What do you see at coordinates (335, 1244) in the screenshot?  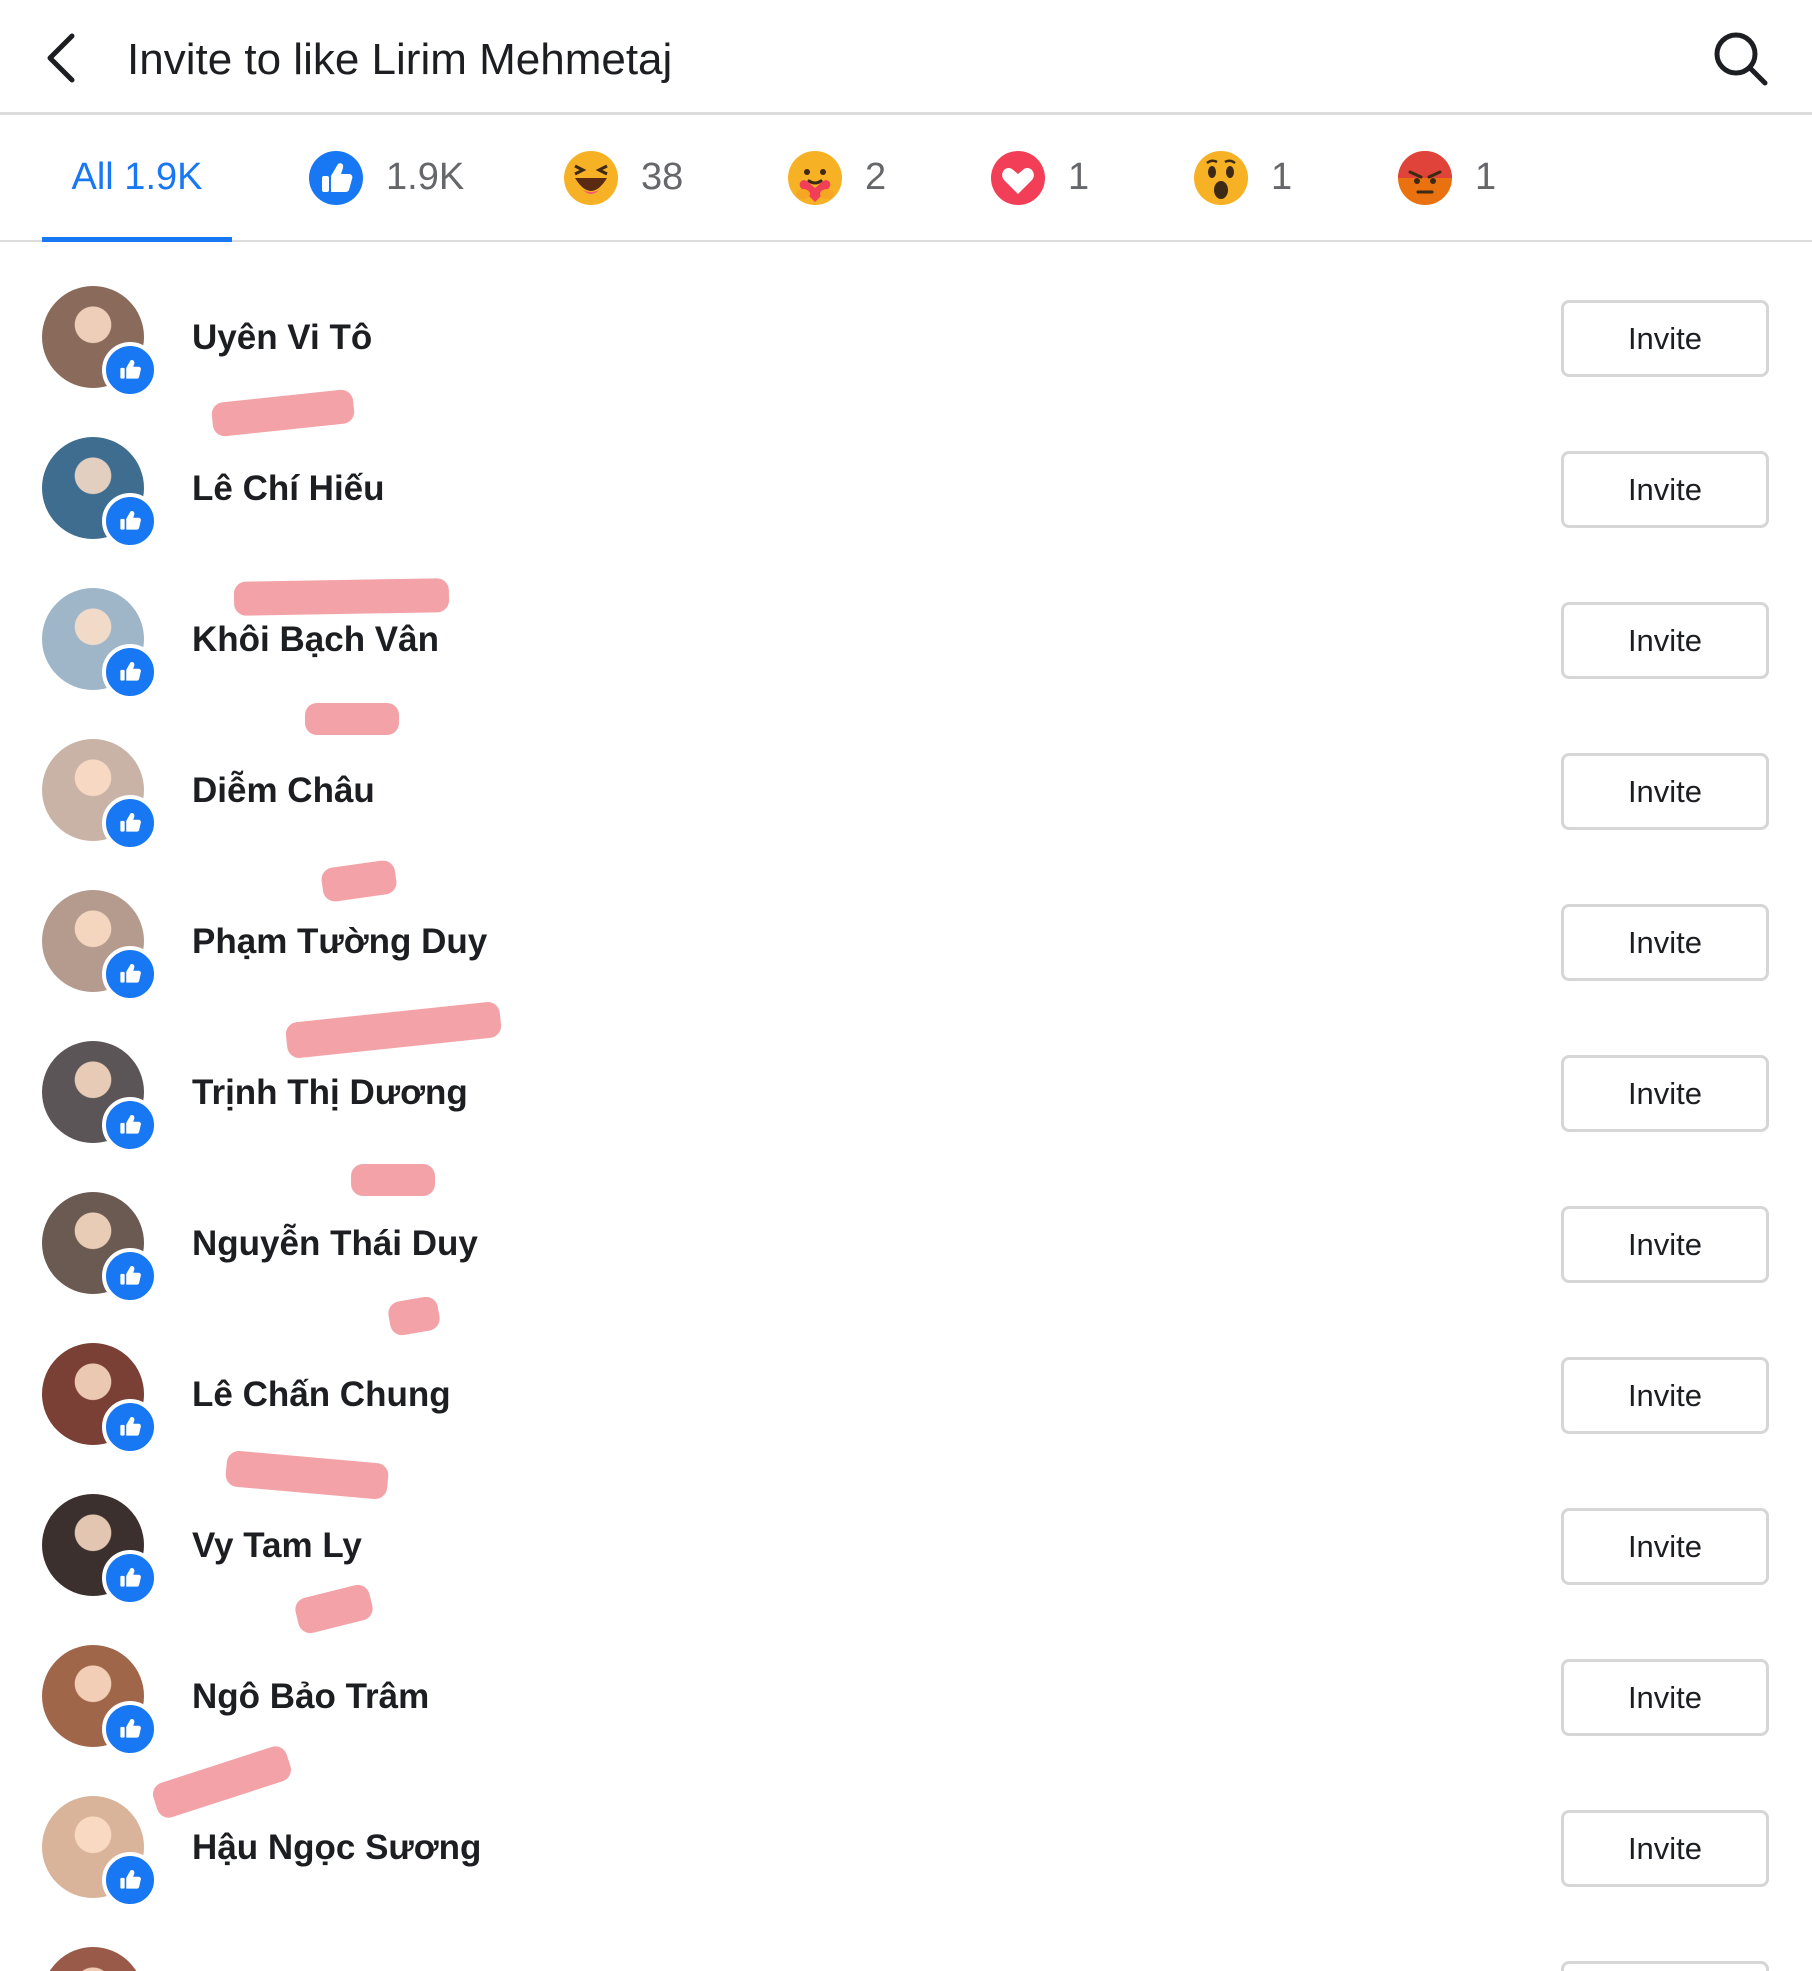 I see `person-name: Nguyễn Thái Duy` at bounding box center [335, 1244].